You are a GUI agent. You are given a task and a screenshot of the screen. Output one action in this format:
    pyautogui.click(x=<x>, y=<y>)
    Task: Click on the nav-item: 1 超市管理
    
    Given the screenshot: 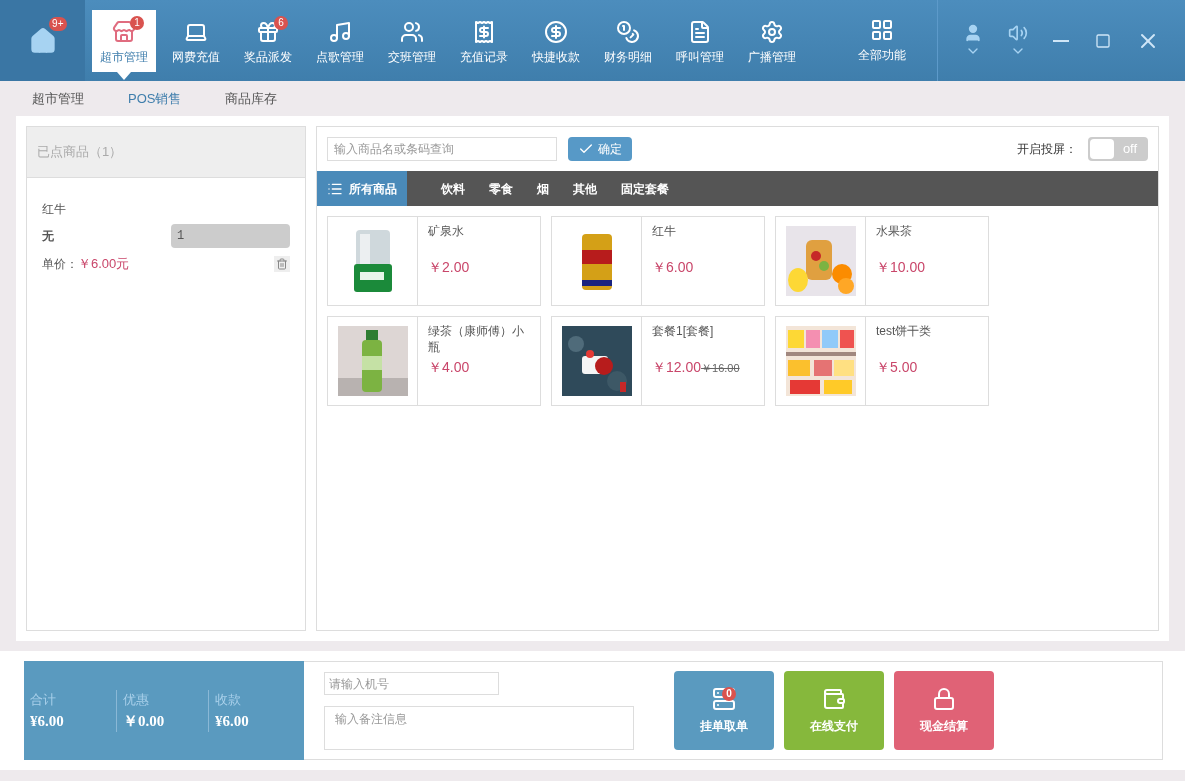 What is the action you would take?
    pyautogui.click(x=124, y=40)
    